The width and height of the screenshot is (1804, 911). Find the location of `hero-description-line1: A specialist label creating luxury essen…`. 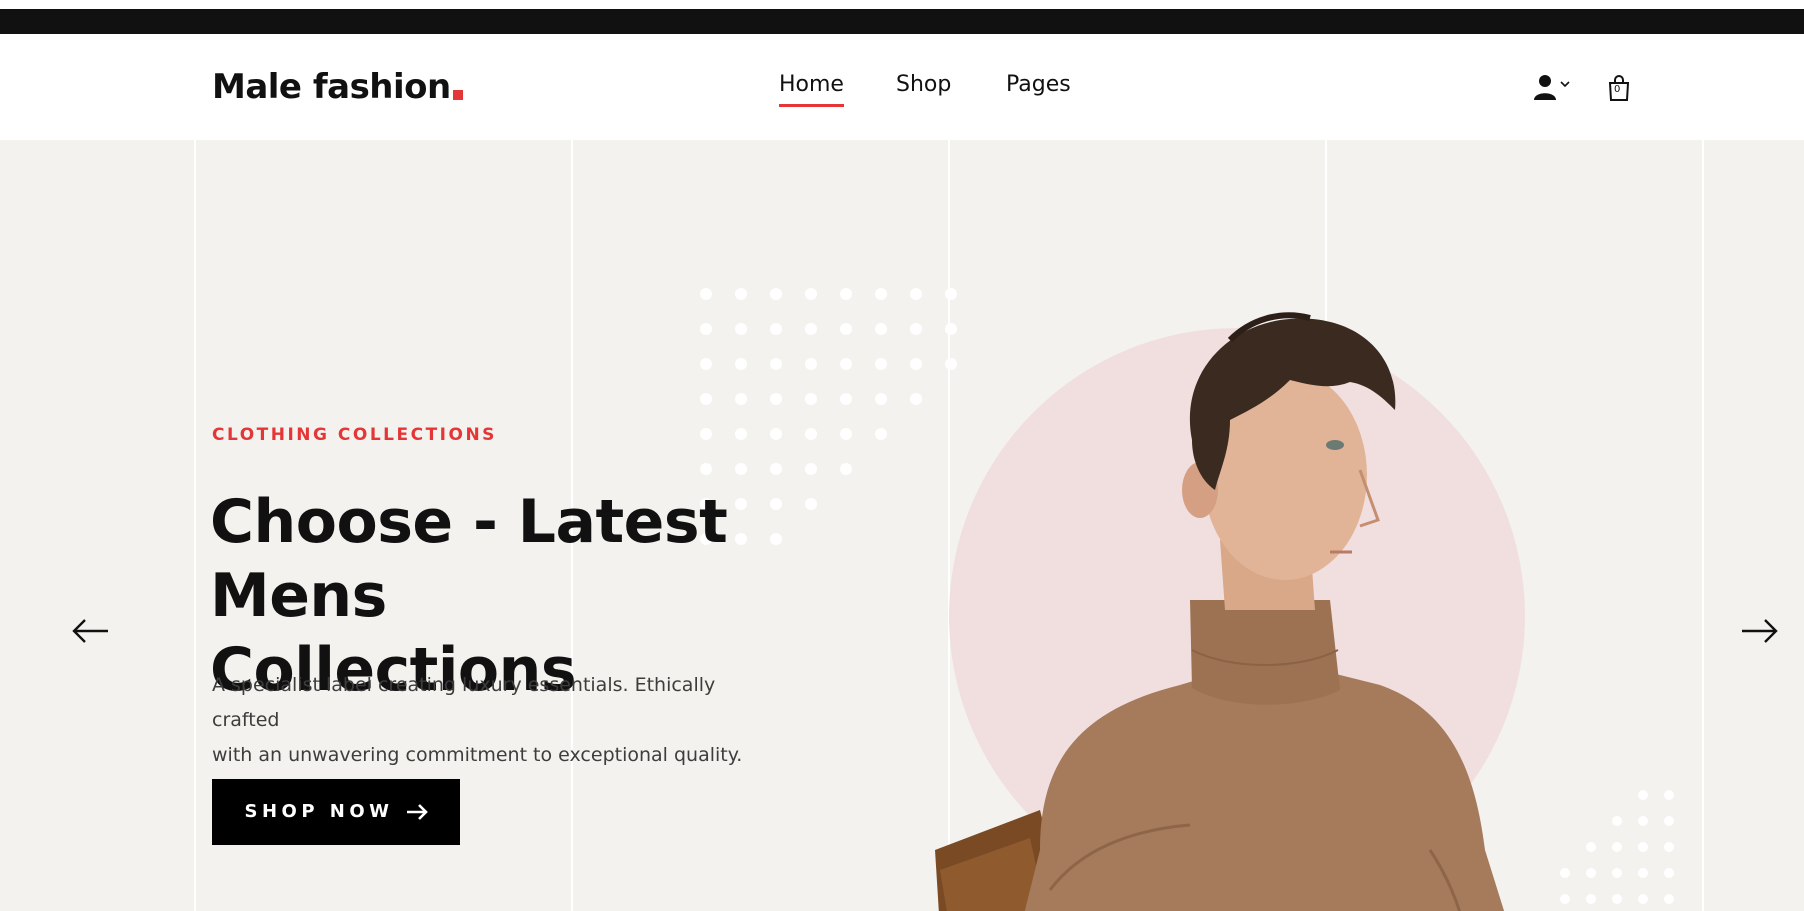

hero-description-line1: A specialist label creating luxury essen… is located at coordinates (464, 702).